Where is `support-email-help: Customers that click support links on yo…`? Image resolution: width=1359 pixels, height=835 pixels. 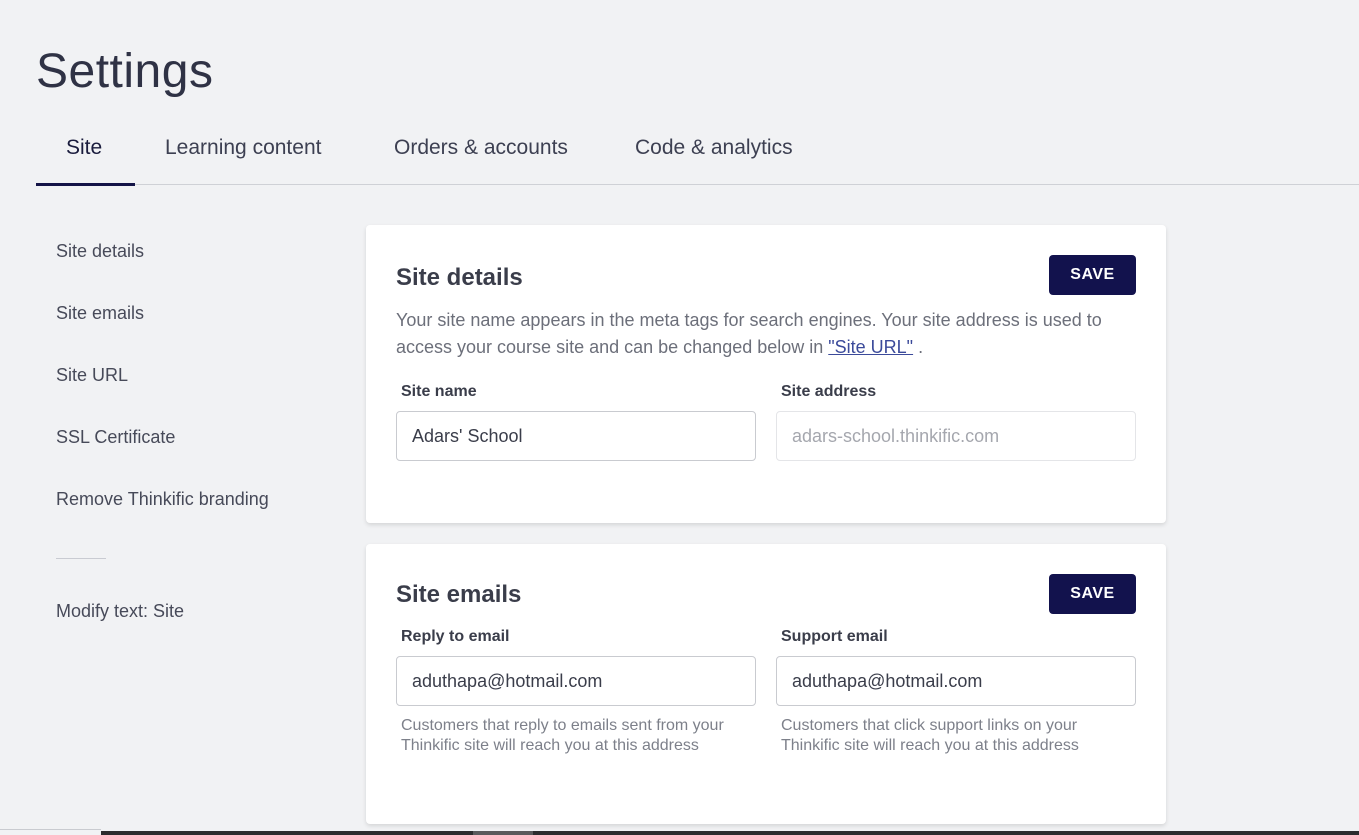 support-email-help: Customers that click support links on yo… is located at coordinates (930, 735).